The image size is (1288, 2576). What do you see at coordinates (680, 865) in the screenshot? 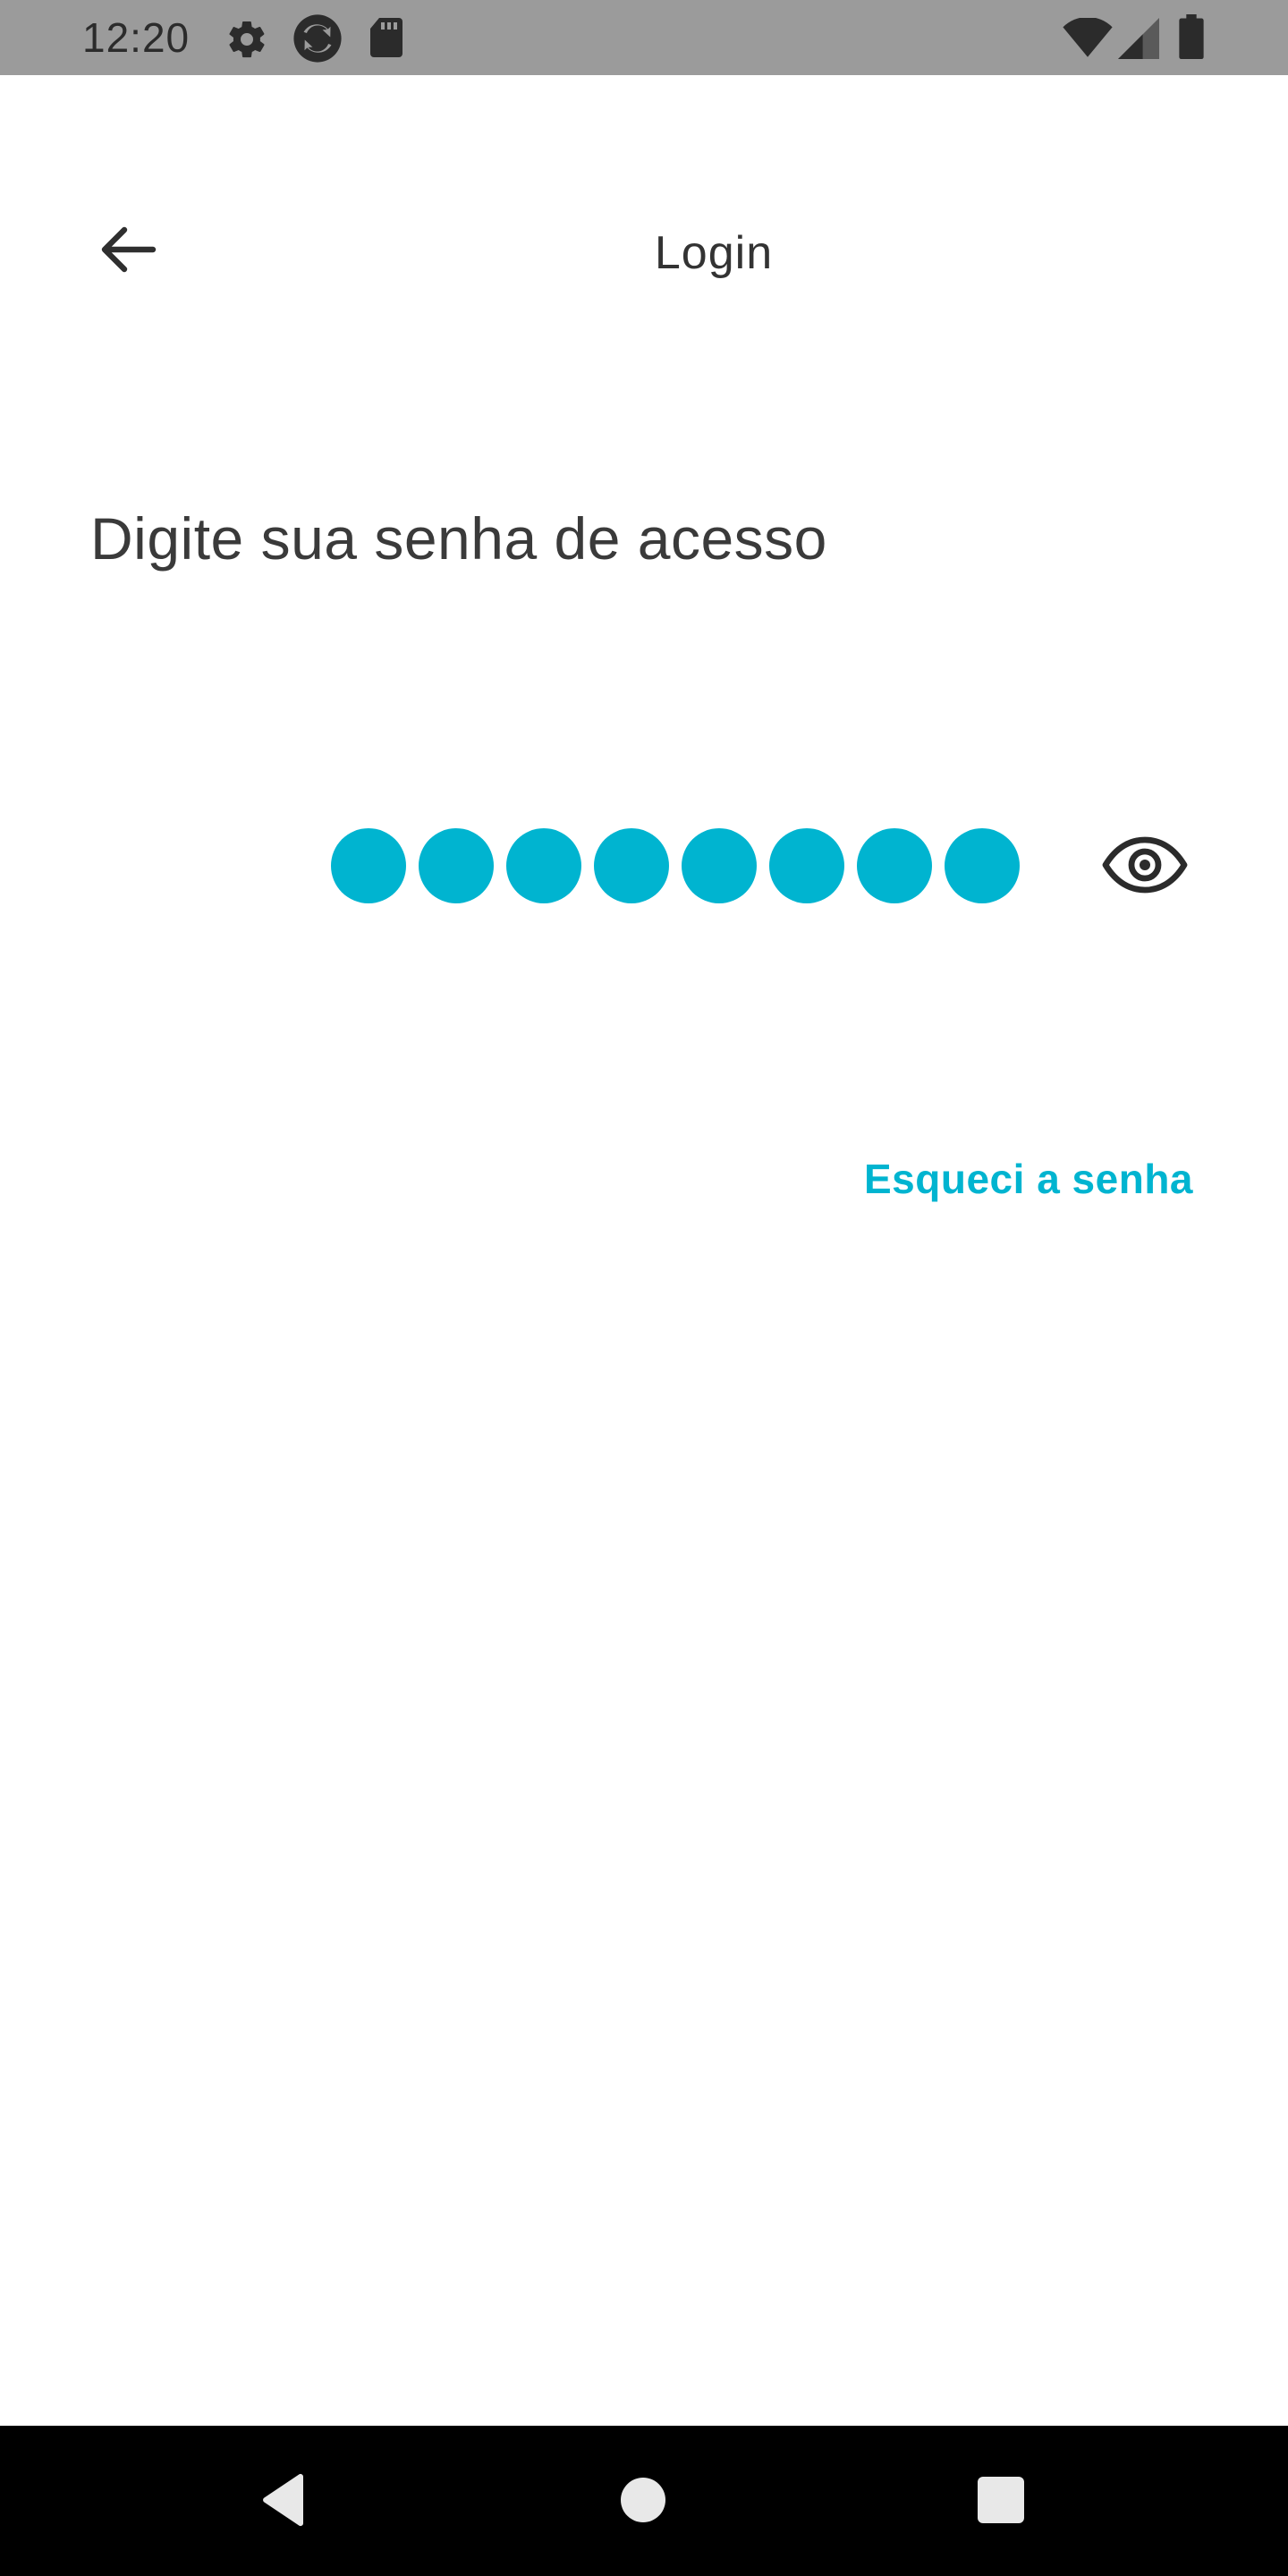
I see `password-pin-field` at bounding box center [680, 865].